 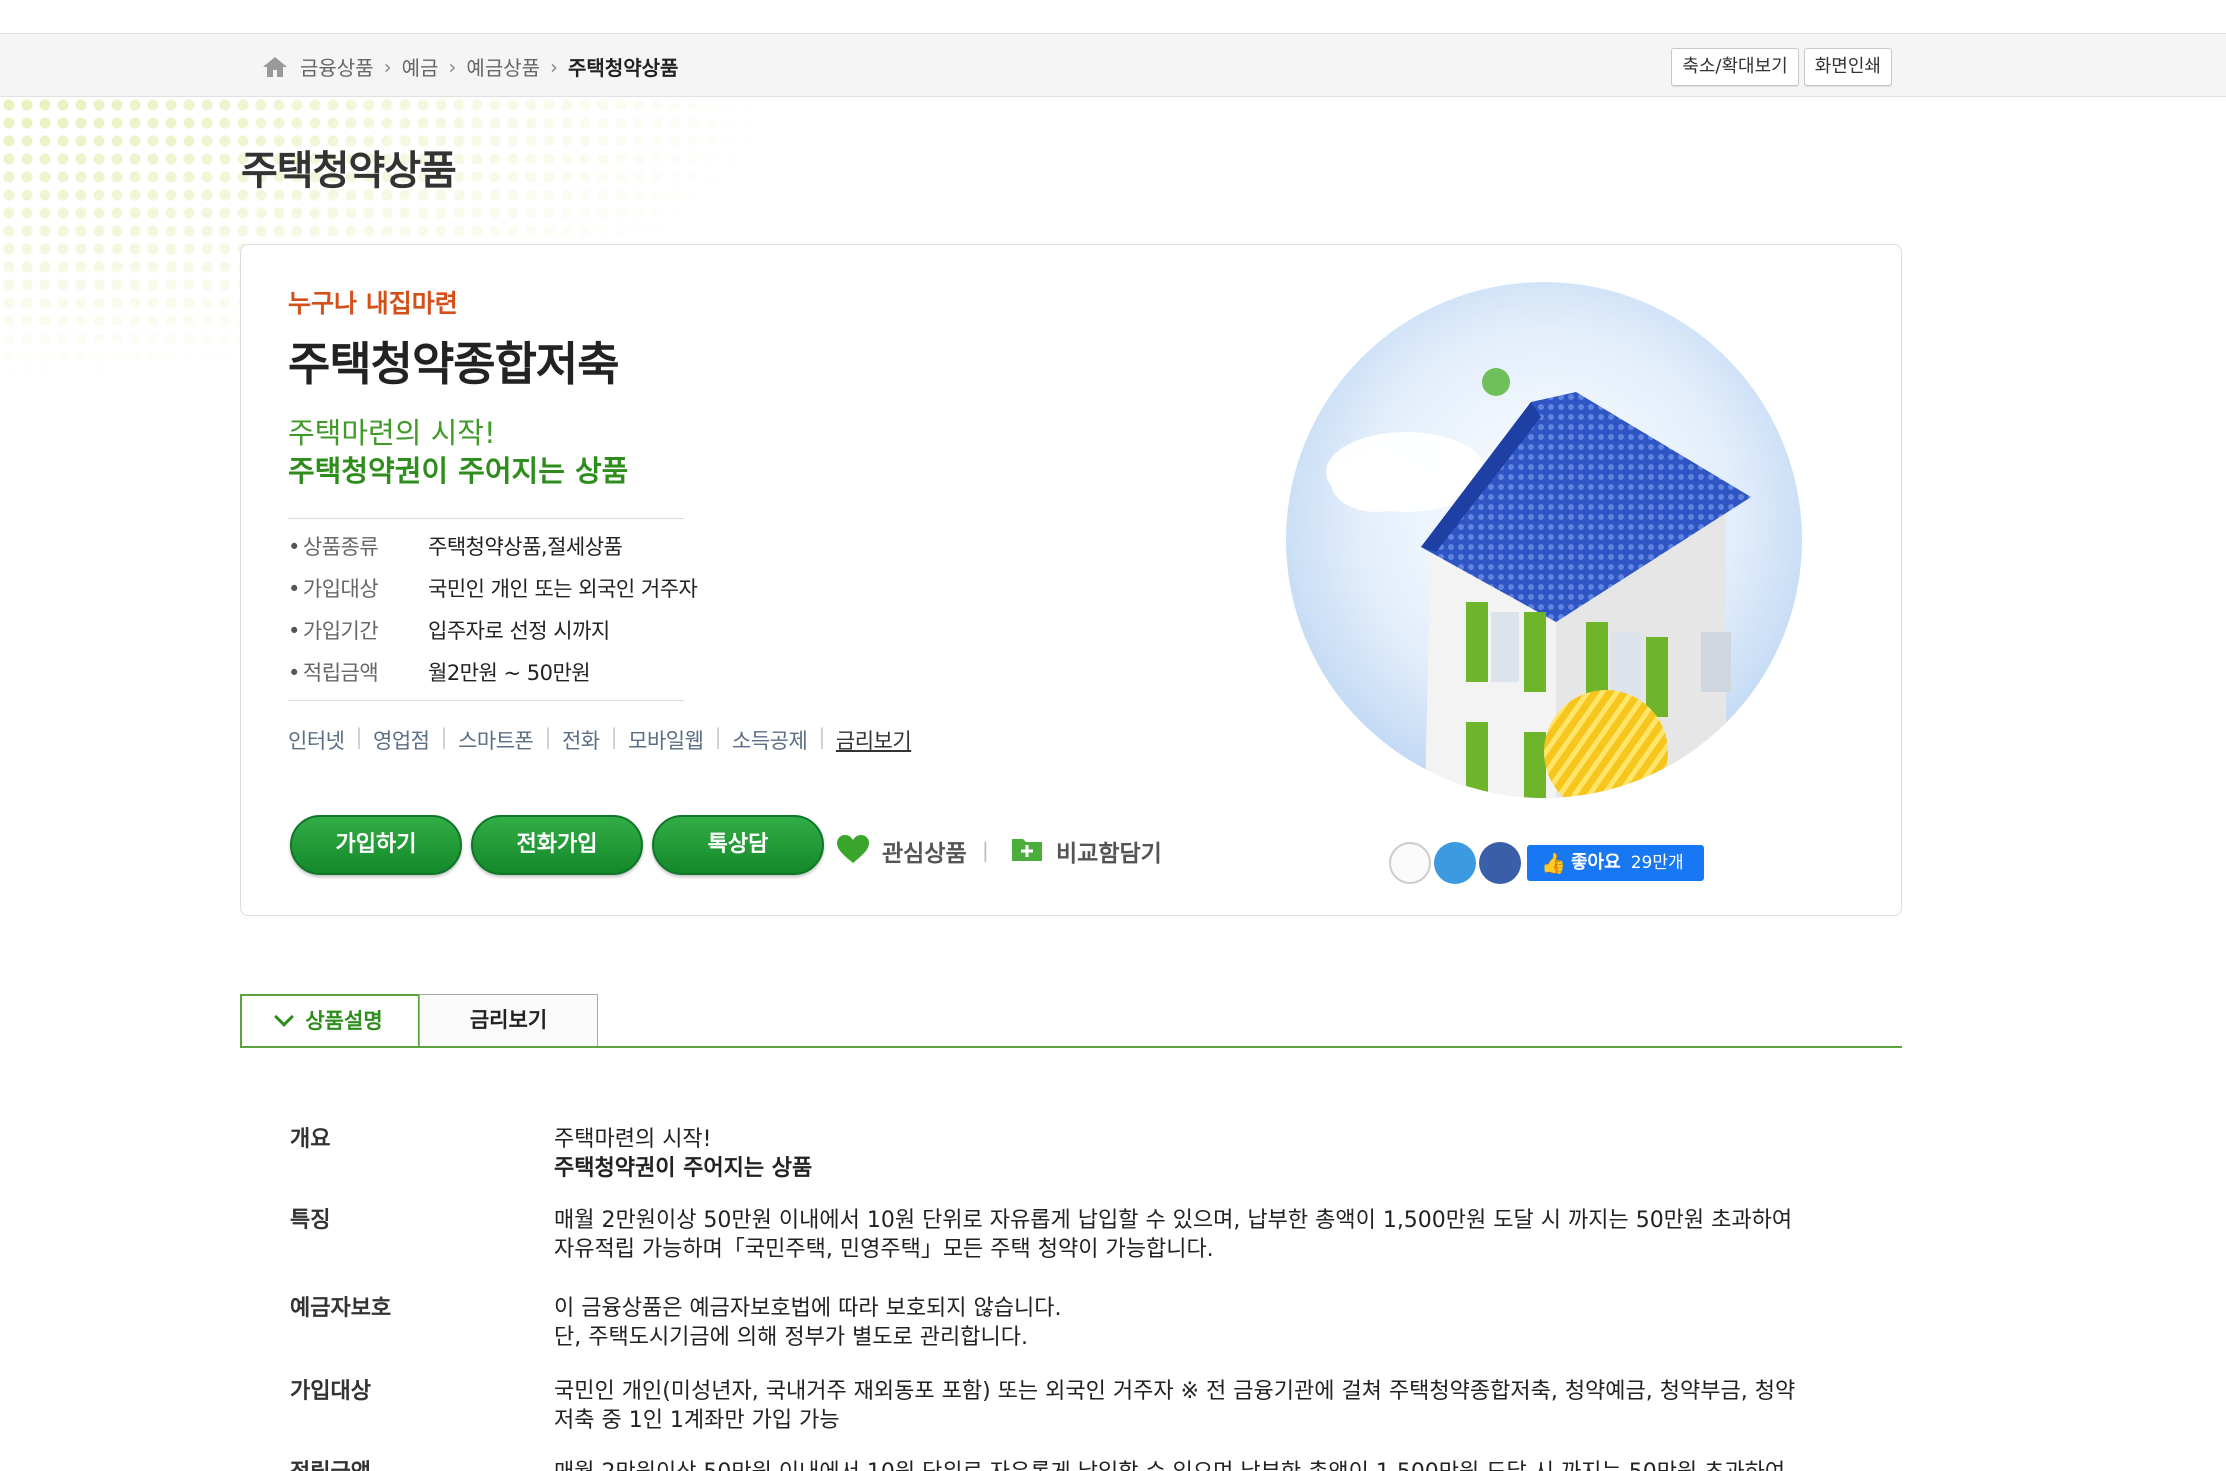 I want to click on spec-row: 적립금액월2만원 ~ 50만원, so click(x=439, y=672).